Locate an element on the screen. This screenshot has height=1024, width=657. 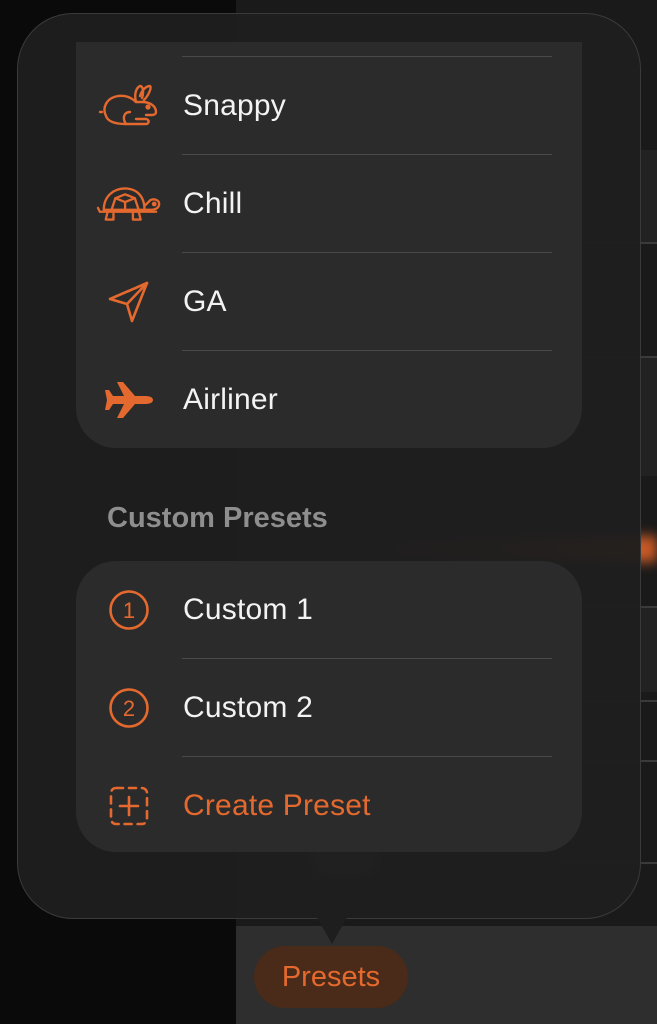
popover-arrow is located at coordinates (332, 929).